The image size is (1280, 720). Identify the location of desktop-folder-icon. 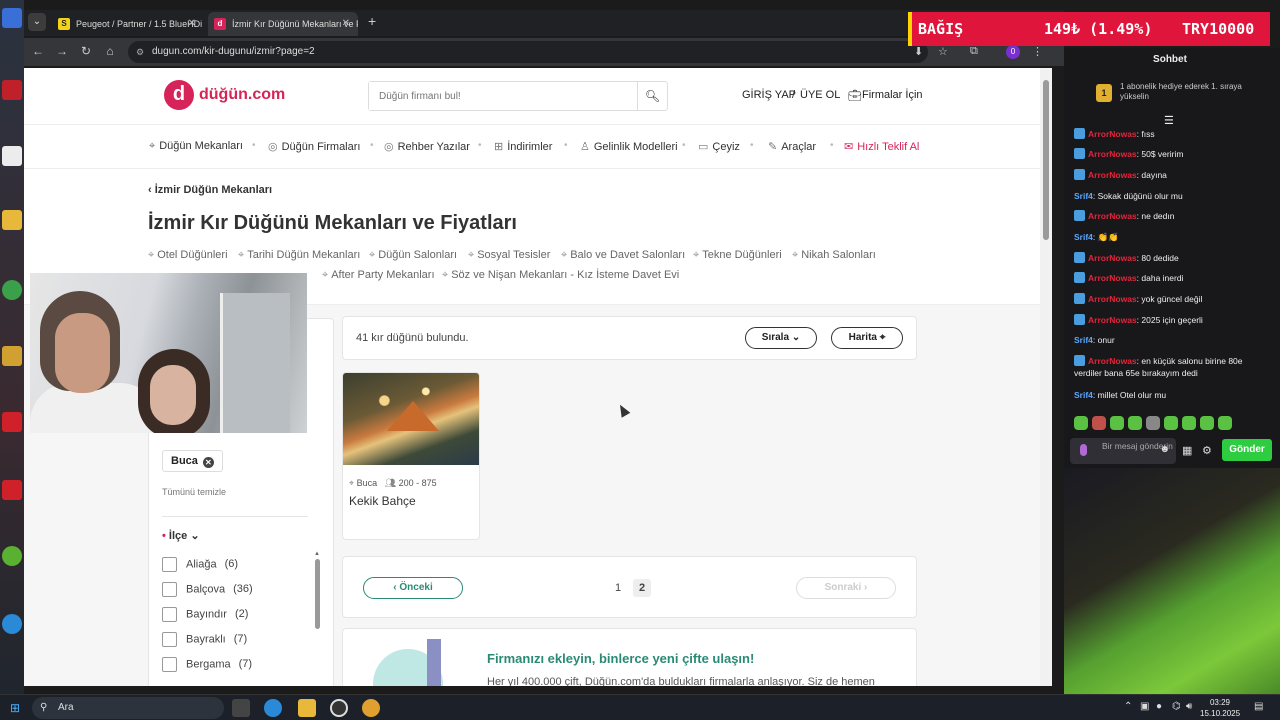
(12, 220).